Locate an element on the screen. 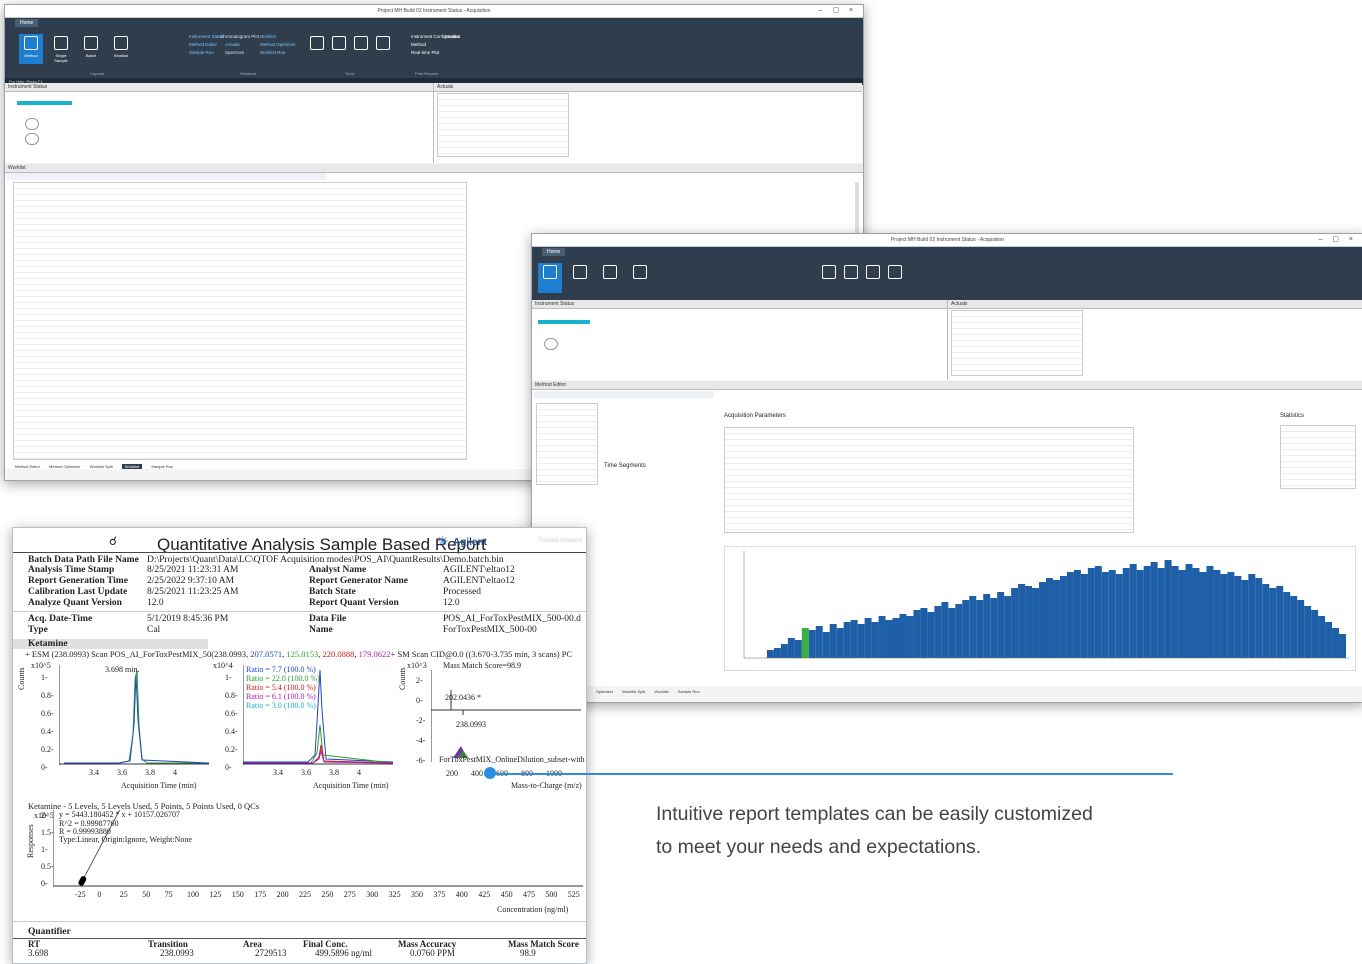 Image resolution: width=1362 pixels, height=964 pixels. datafile-value: POS_AI_ForToxPestMIX_500-00.d is located at coordinates (512, 619).